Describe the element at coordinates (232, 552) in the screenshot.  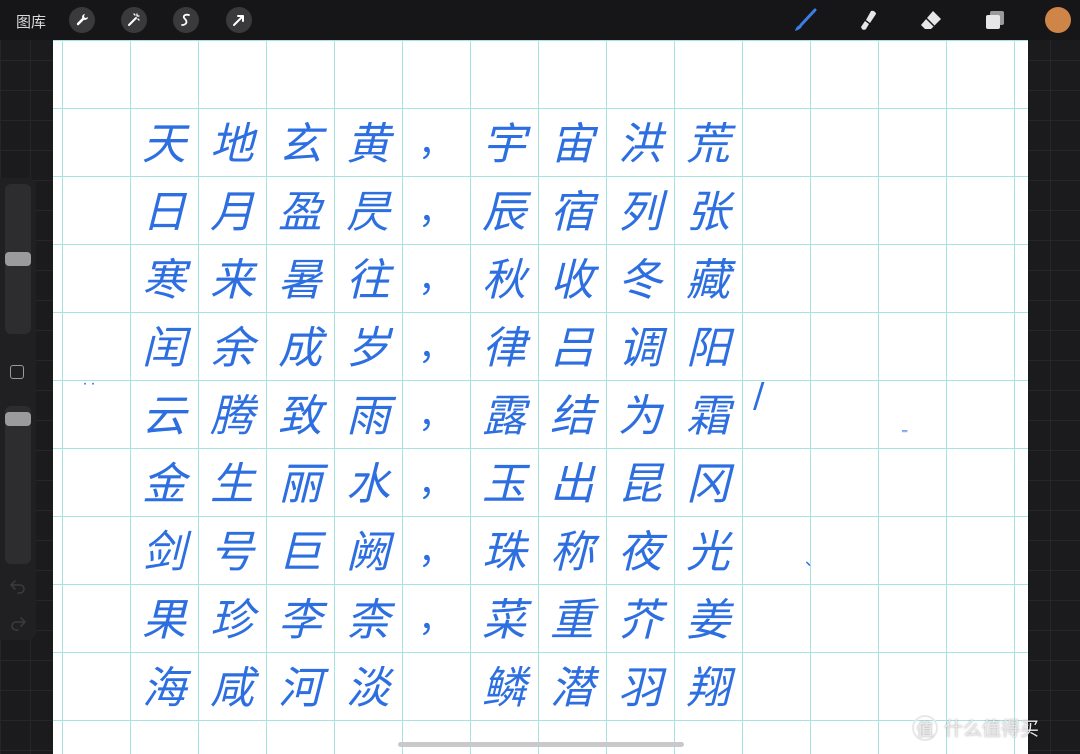
I see `calligraphy-character: 号` at that location.